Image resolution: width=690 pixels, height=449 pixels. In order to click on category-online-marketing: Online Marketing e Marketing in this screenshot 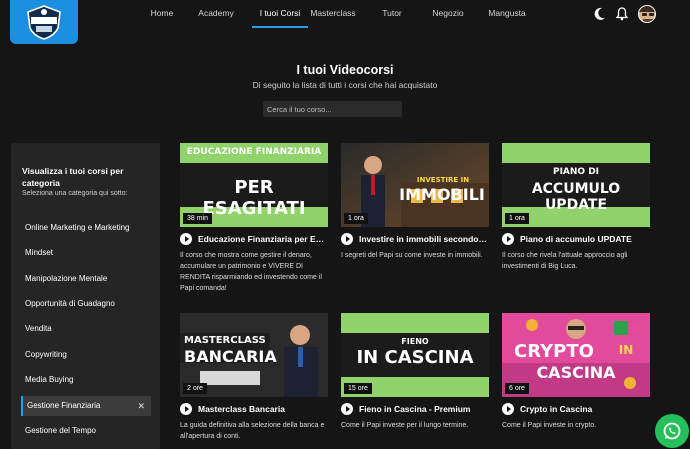, I will do `click(86, 228)`.